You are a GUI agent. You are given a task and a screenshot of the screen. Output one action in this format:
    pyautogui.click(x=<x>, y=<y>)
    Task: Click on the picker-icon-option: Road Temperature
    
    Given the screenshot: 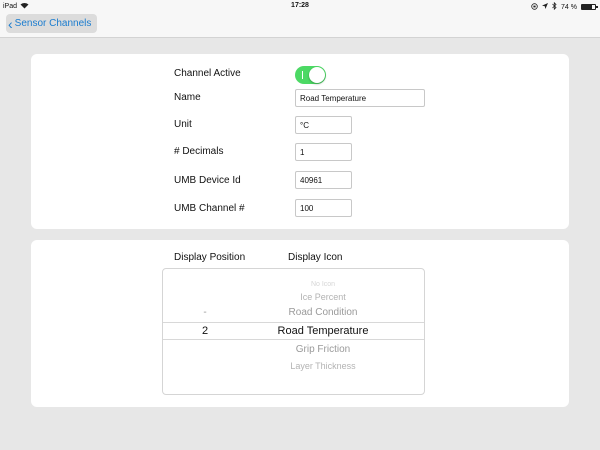 What is the action you would take?
    pyautogui.click(x=323, y=331)
    